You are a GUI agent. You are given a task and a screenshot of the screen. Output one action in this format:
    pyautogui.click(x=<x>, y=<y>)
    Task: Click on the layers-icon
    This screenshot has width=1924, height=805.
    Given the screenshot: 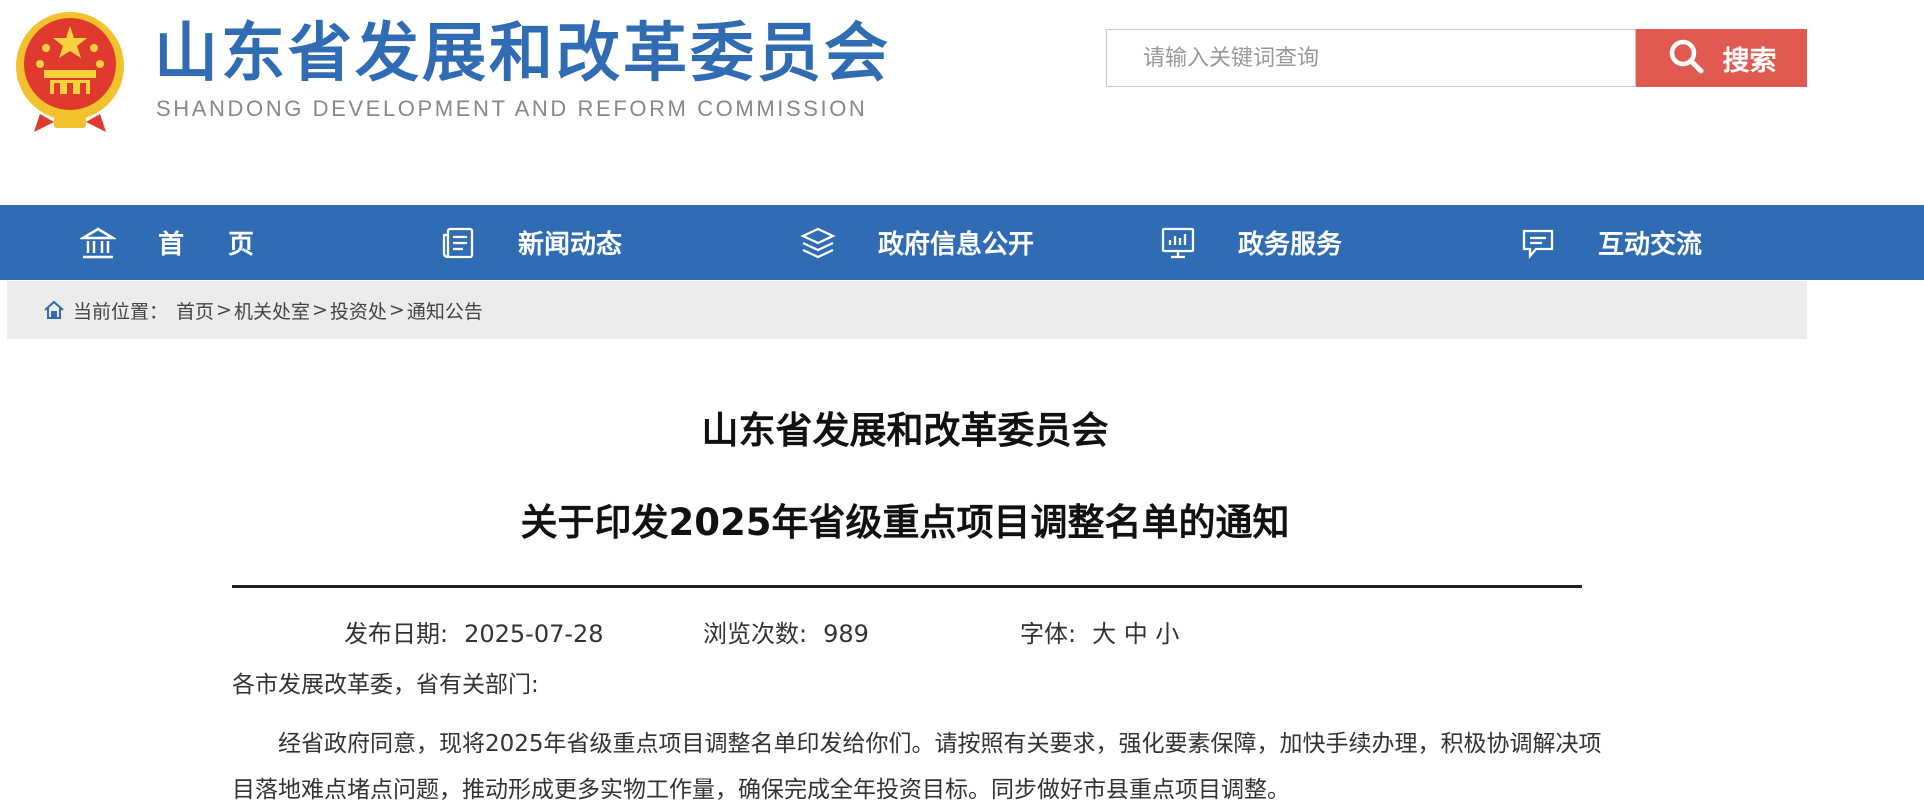 What is the action you would take?
    pyautogui.click(x=818, y=243)
    